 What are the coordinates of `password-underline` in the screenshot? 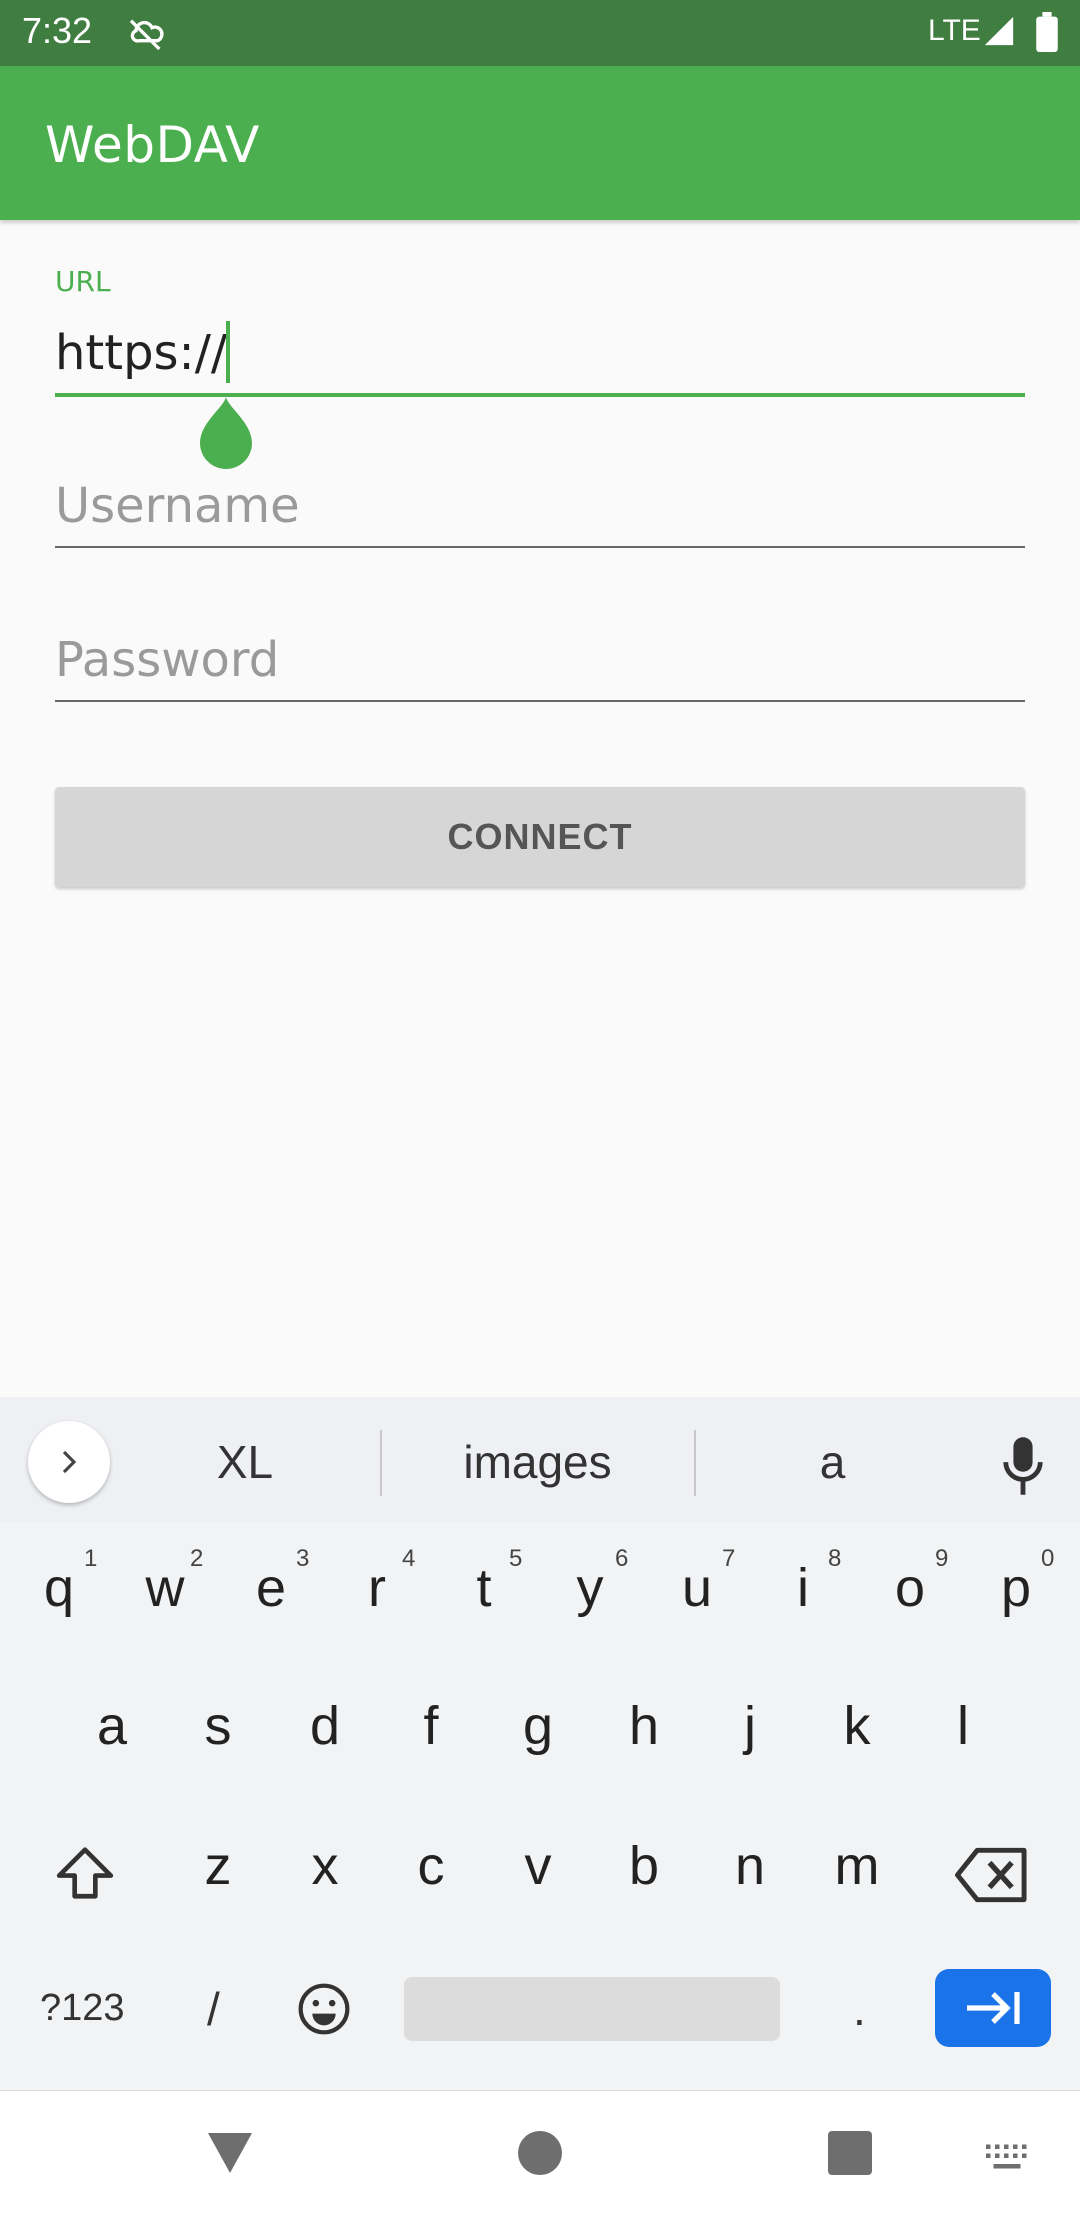 It's located at (540, 701).